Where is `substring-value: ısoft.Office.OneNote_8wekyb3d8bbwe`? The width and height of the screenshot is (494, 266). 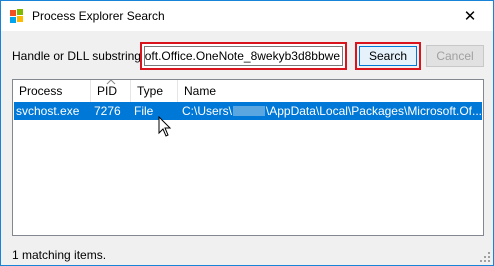
substring-value: ısoft.Office.OneNote_8wekyb3d8bbwe is located at coordinates (242, 56).